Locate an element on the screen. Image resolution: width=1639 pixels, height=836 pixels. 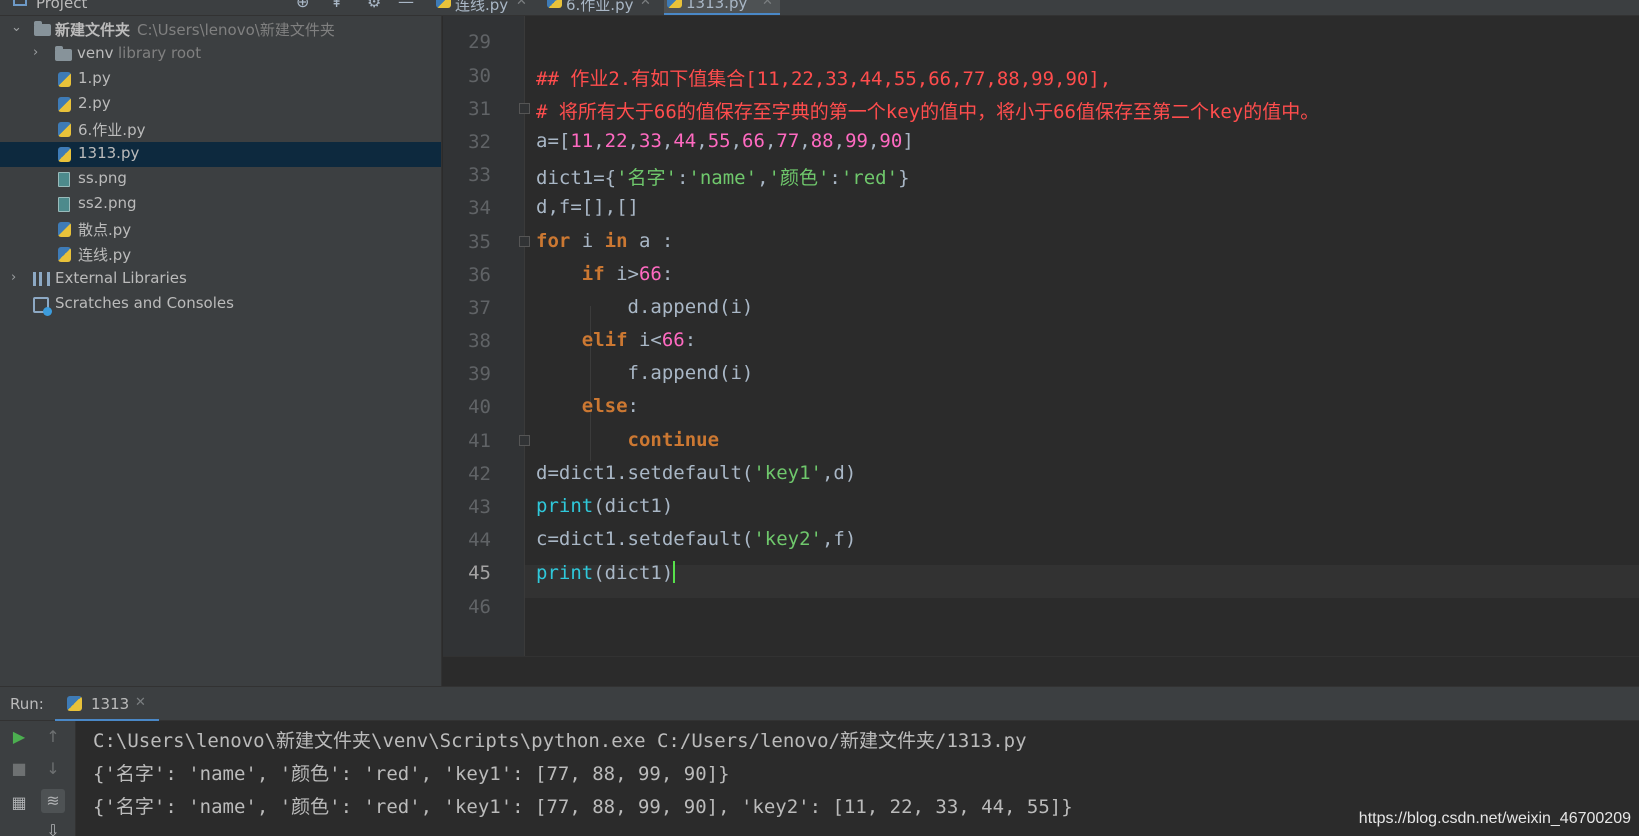
code-line-44: c=dict1.setdefault('key2',f) is located at coordinates (696, 539).